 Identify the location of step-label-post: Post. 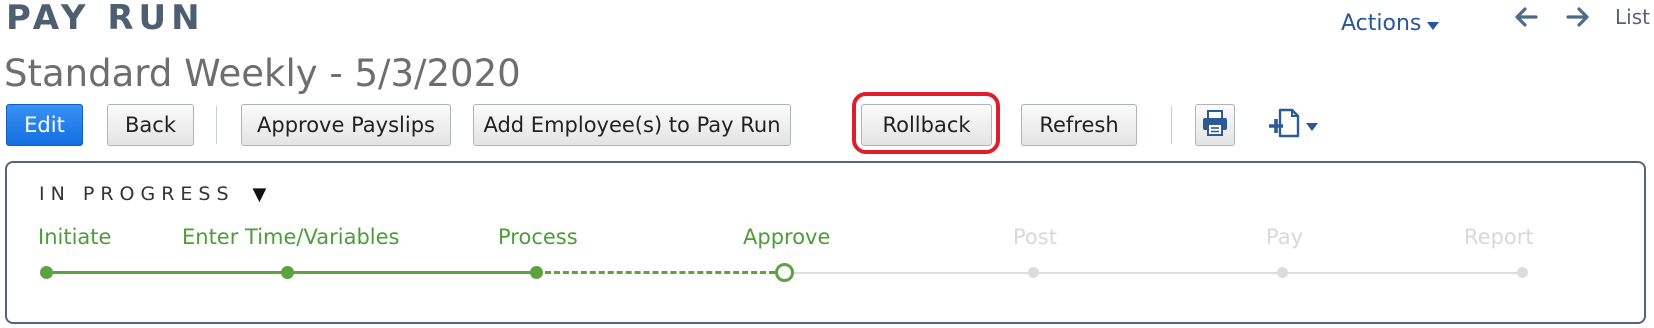
(1035, 237).